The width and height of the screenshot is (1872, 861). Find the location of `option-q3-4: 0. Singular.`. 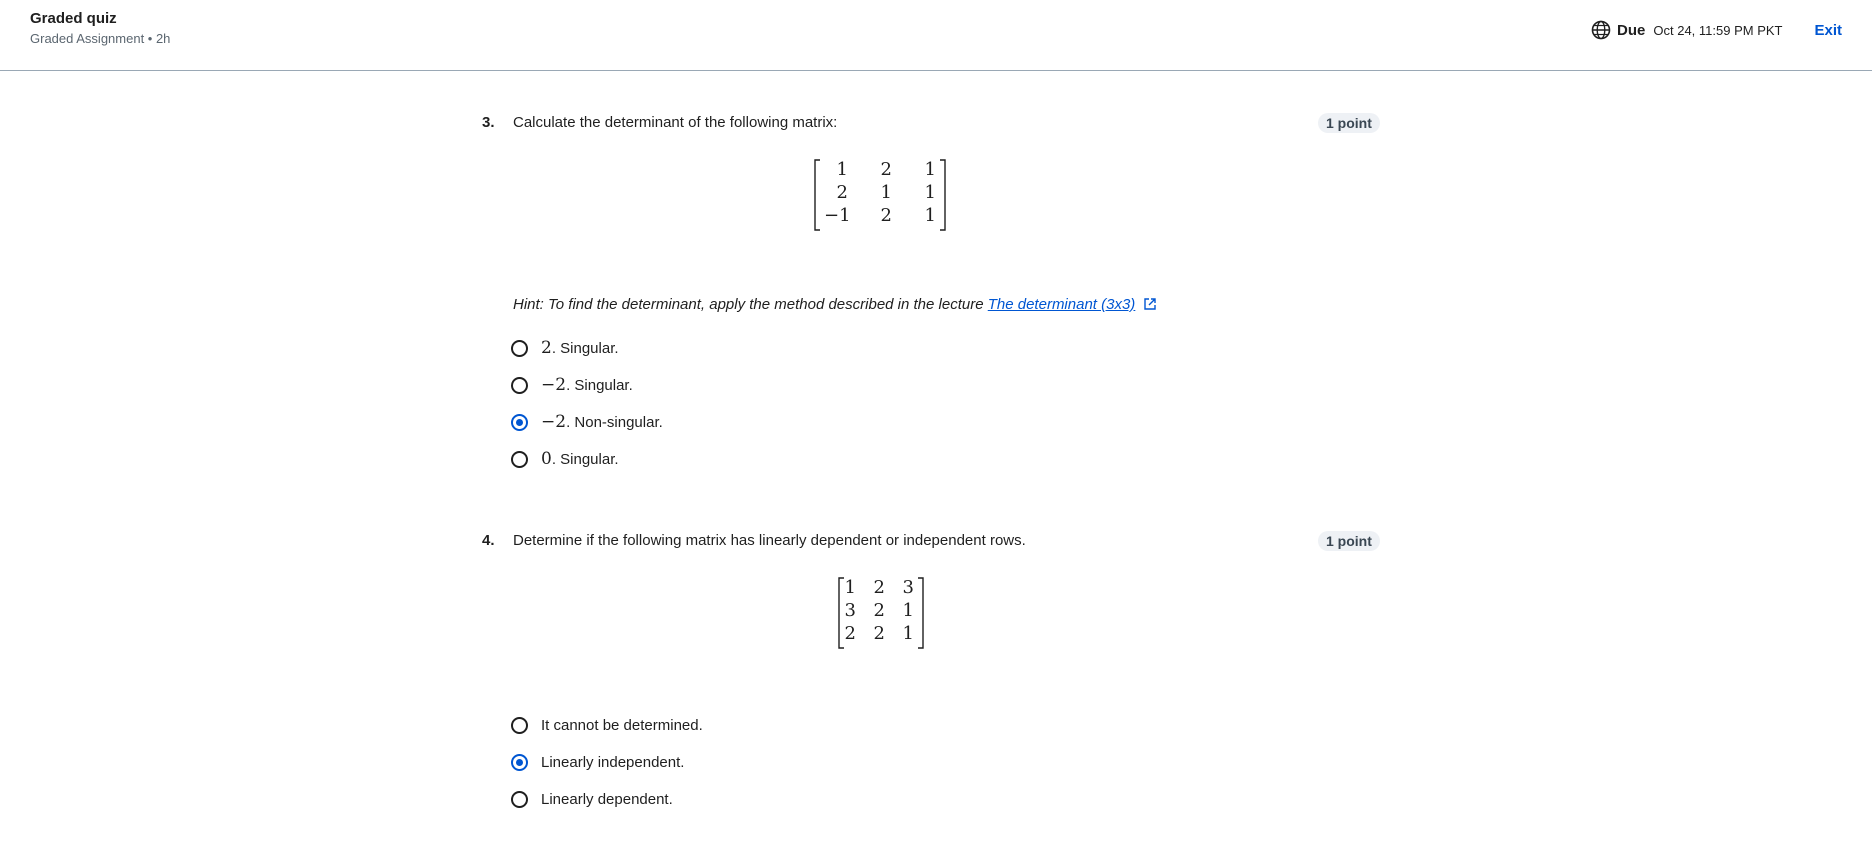

option-q3-4: 0. Singular. is located at coordinates (565, 459).